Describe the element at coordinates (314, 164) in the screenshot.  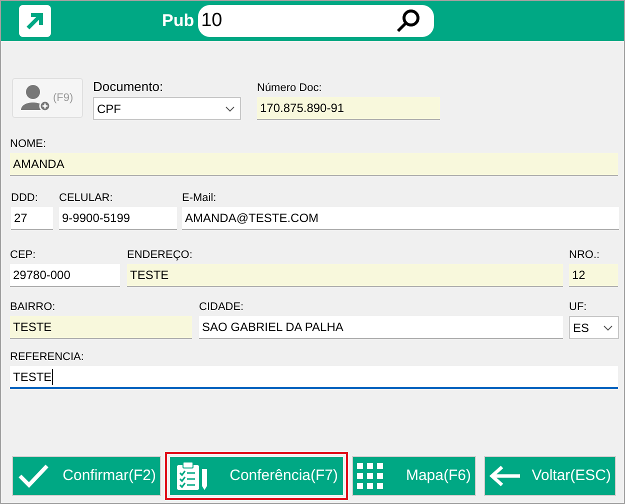
I see `input-field: AMANDA` at that location.